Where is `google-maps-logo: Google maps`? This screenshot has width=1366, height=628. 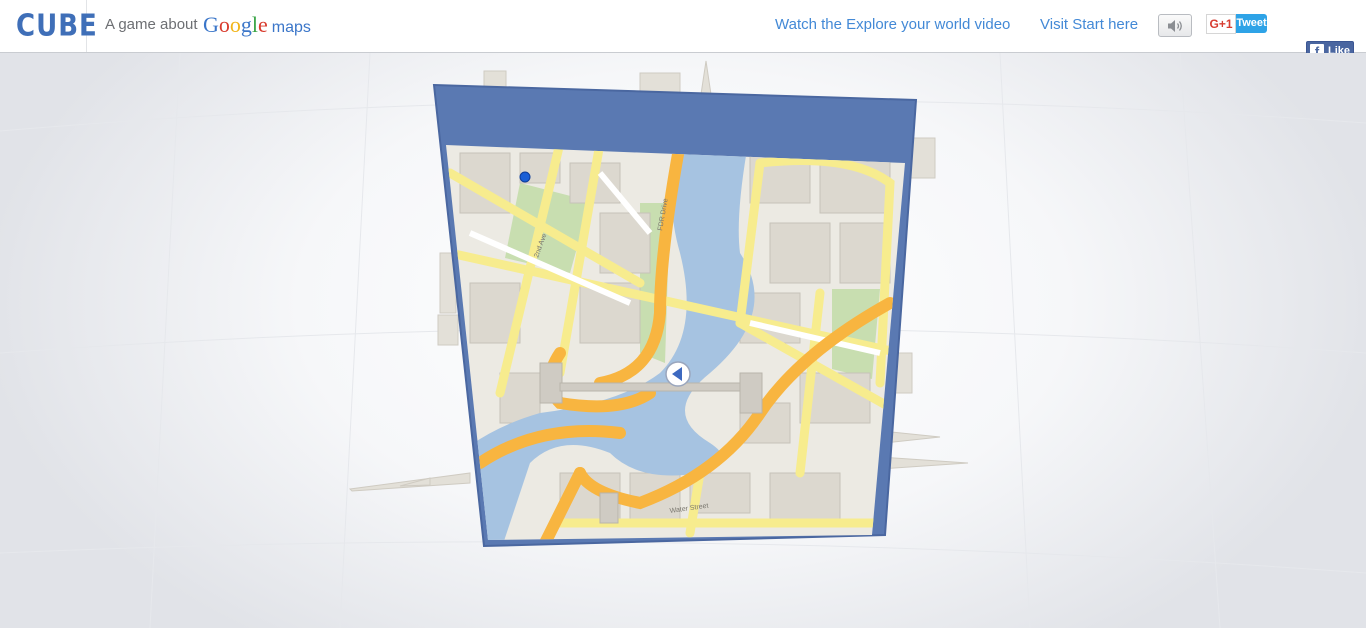
google-maps-logo: Google maps is located at coordinates (257, 25).